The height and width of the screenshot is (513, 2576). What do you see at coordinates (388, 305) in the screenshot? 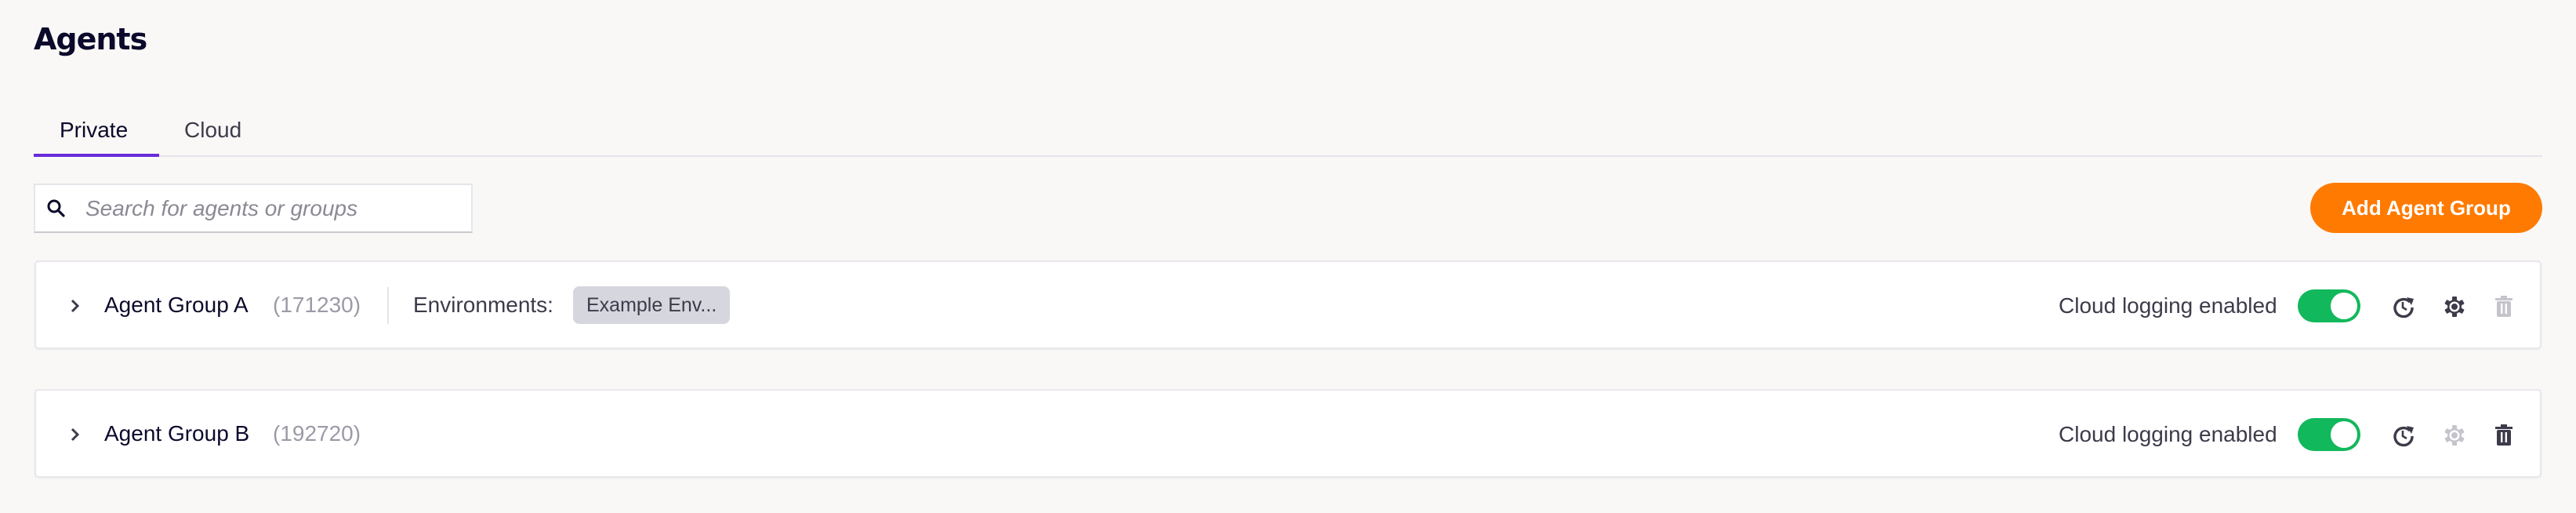
I see `divider` at bounding box center [388, 305].